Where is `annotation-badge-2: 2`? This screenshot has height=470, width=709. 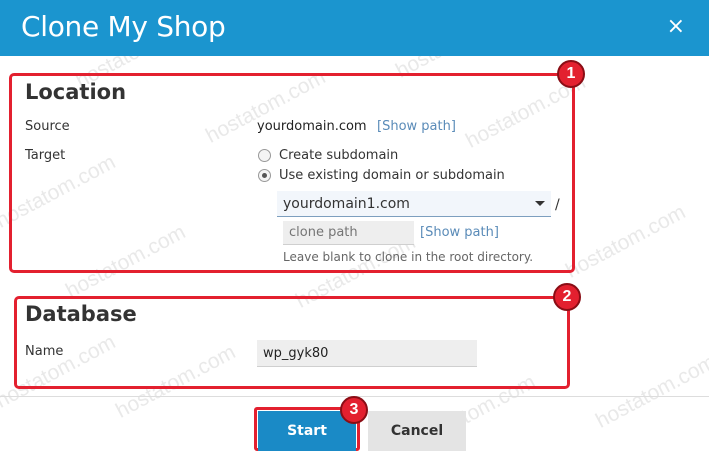
annotation-badge-2: 2 is located at coordinates (567, 297).